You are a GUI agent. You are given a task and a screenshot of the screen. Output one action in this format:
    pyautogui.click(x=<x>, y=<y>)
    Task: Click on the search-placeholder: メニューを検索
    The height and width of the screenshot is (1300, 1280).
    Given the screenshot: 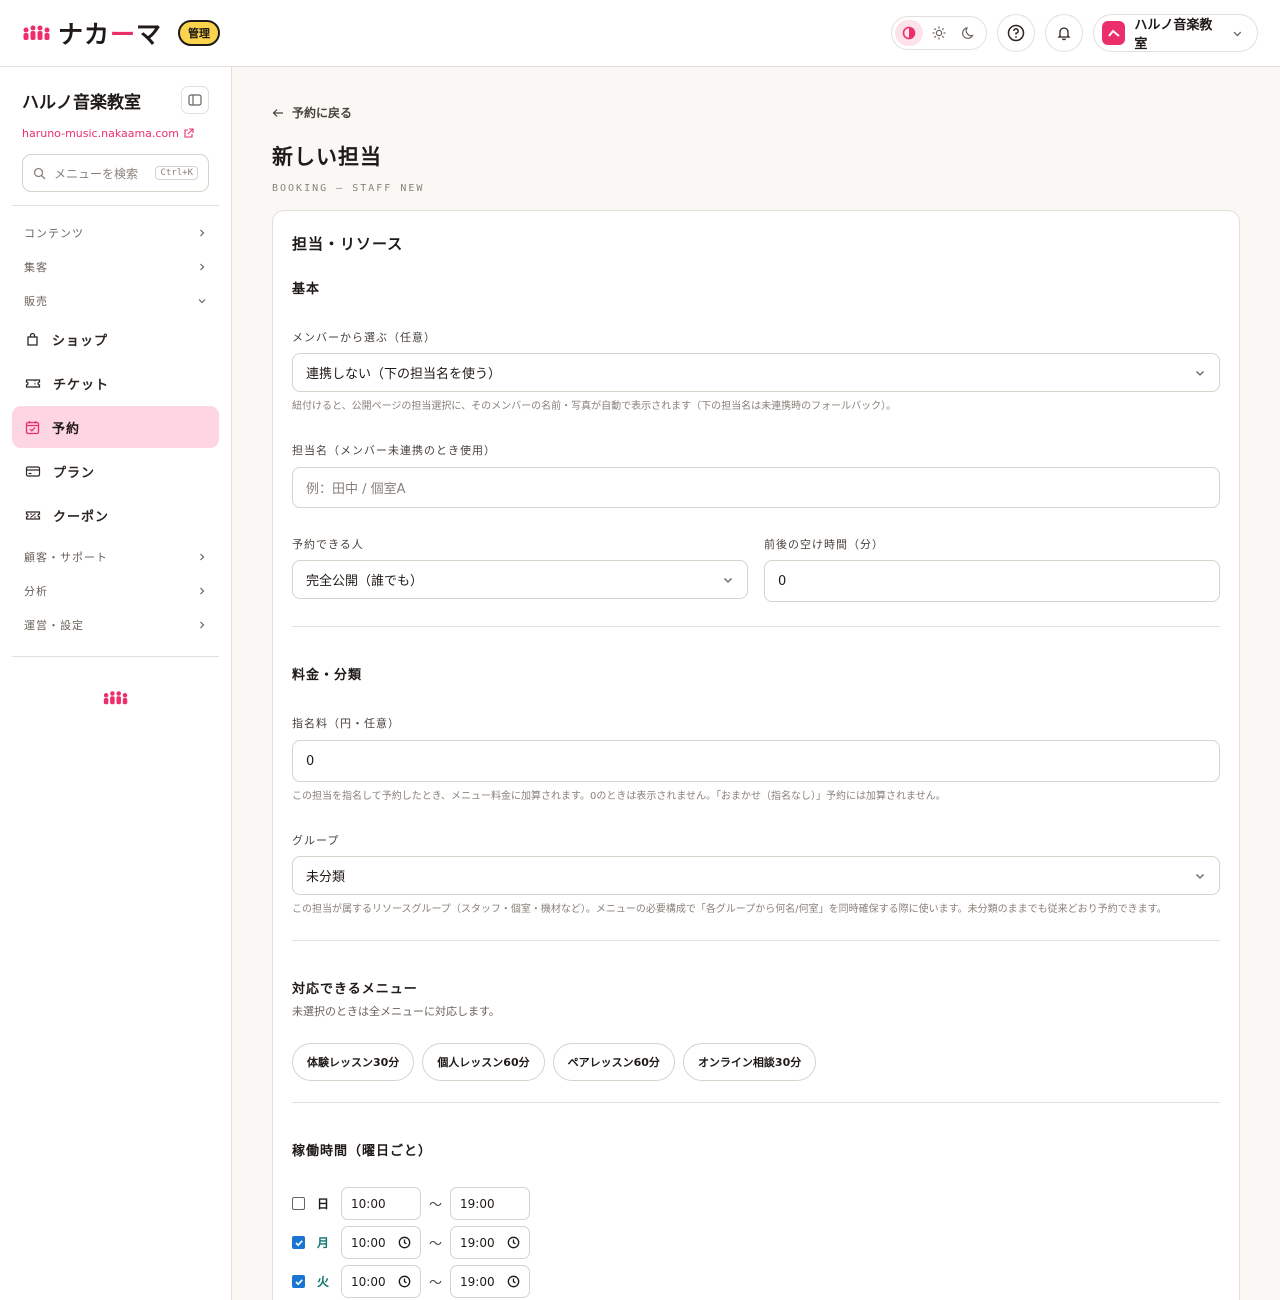 What is the action you would take?
    pyautogui.click(x=96, y=173)
    